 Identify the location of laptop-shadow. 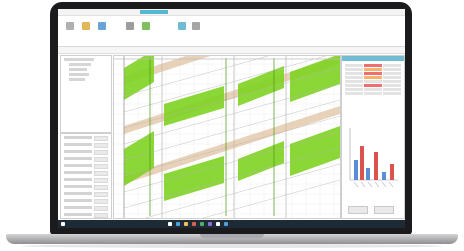
(232, 246).